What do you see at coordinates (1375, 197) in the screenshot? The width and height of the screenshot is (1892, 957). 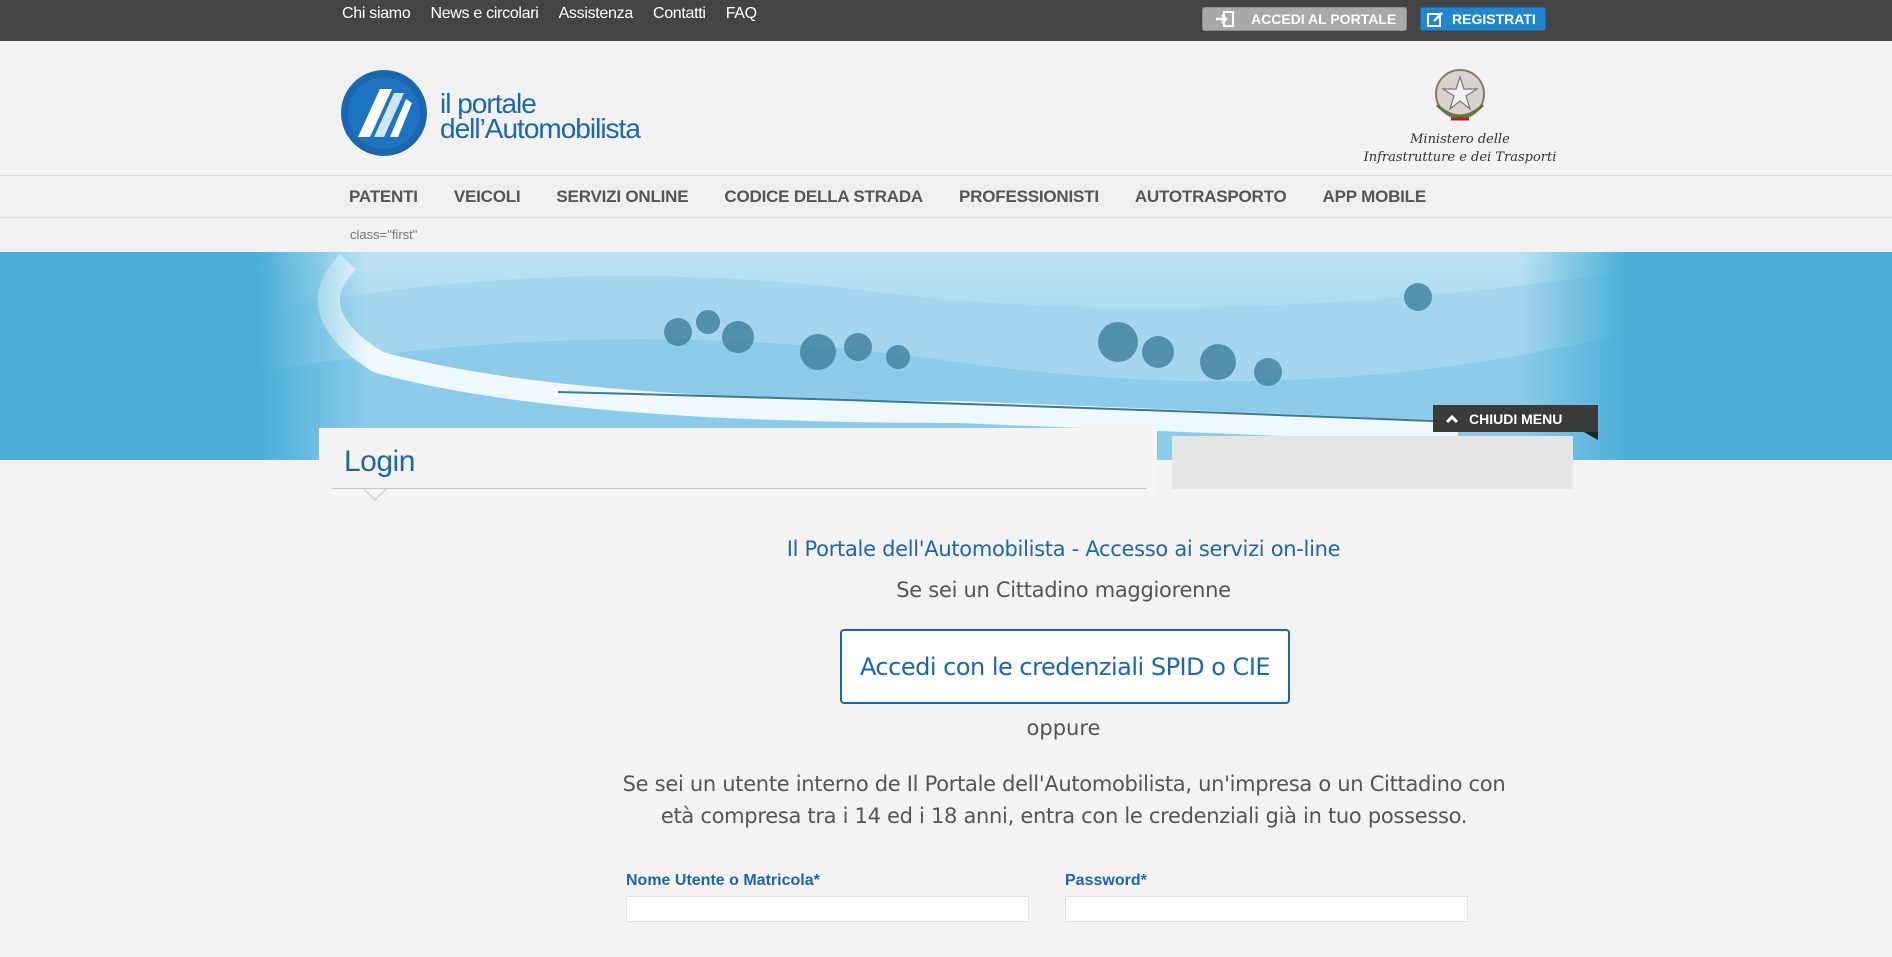 I see `nav-item-app-mobile: APP MOBILE` at bounding box center [1375, 197].